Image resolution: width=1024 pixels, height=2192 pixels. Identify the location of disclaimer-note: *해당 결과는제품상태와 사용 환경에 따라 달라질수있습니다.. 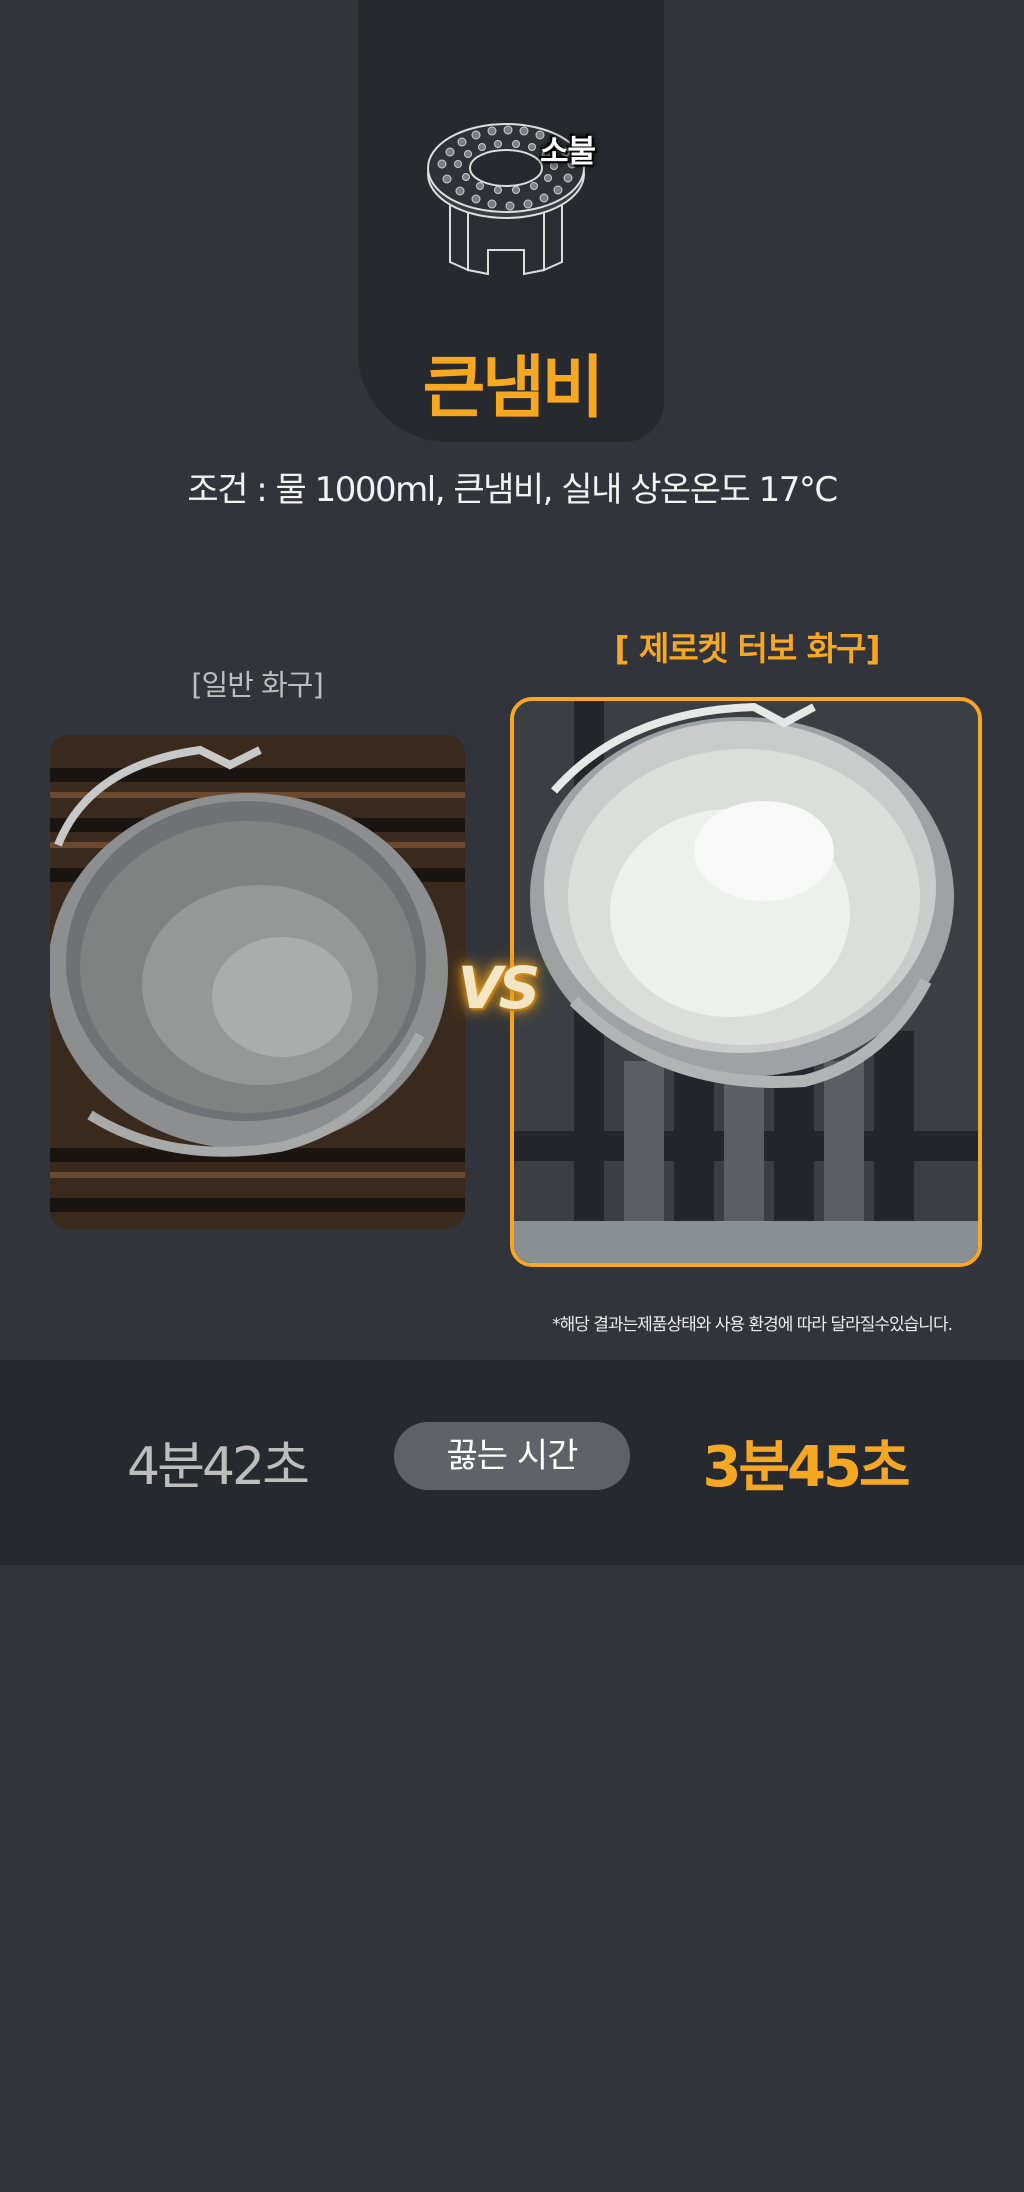
(752, 1325).